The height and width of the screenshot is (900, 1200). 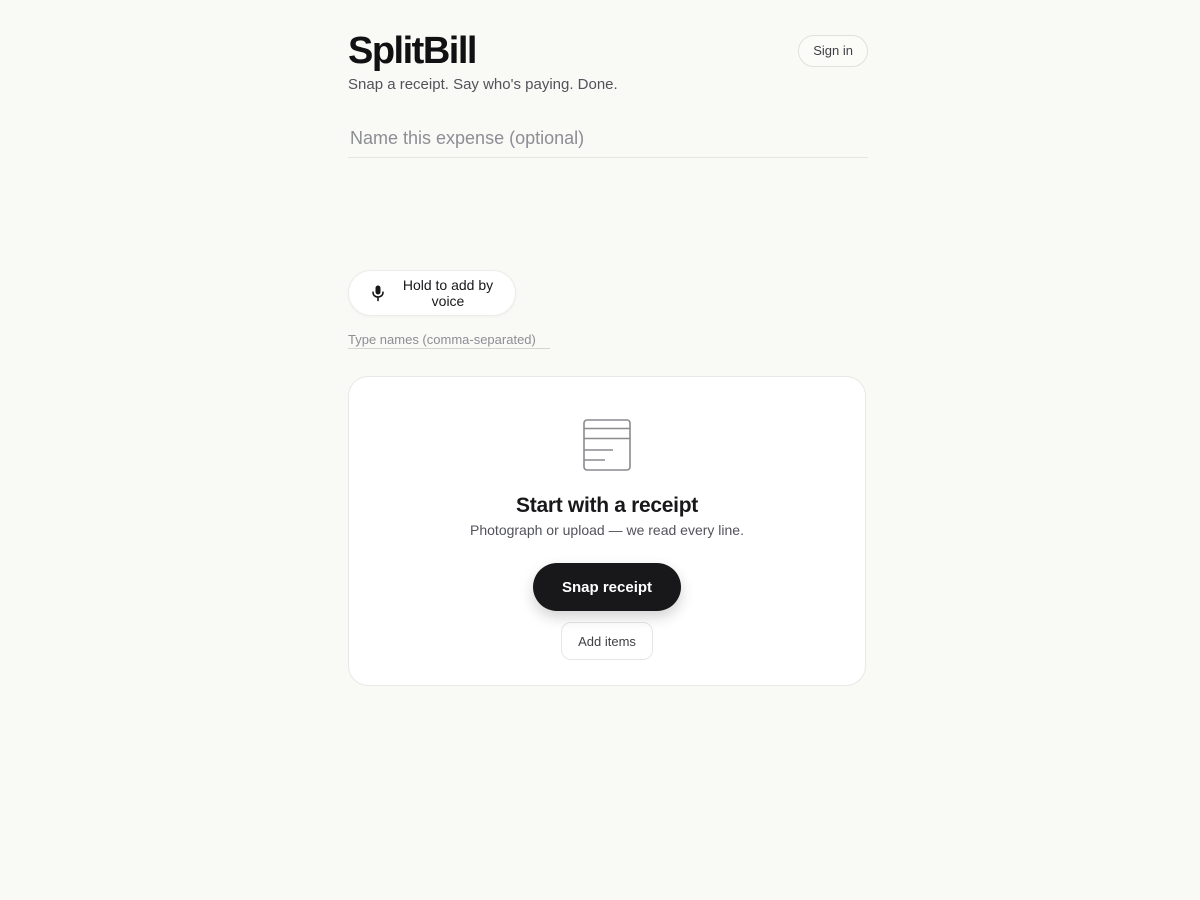 What do you see at coordinates (607, 641) in the screenshot?
I see `add-items-button: Add items` at bounding box center [607, 641].